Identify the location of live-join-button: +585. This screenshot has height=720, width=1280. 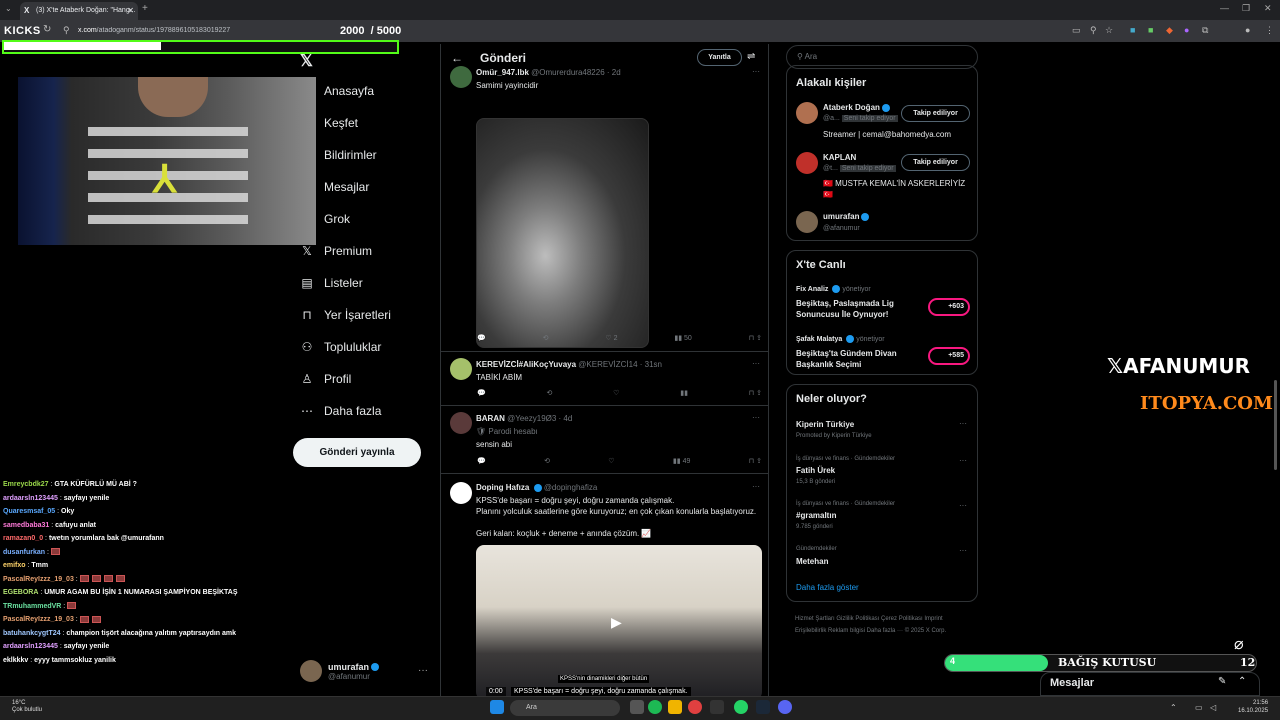
(949, 356).